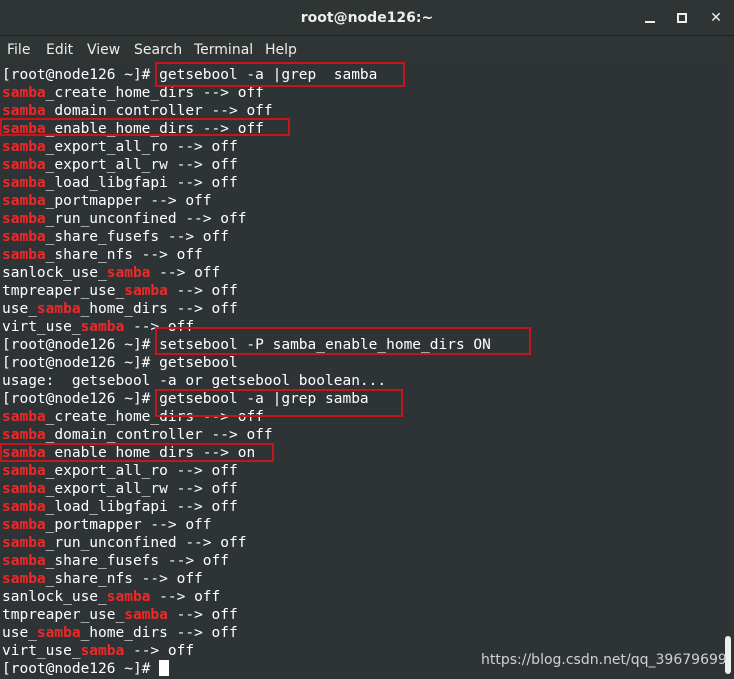  I want to click on terminal-line: samba_export_all_rw --> off, so click(120, 165).